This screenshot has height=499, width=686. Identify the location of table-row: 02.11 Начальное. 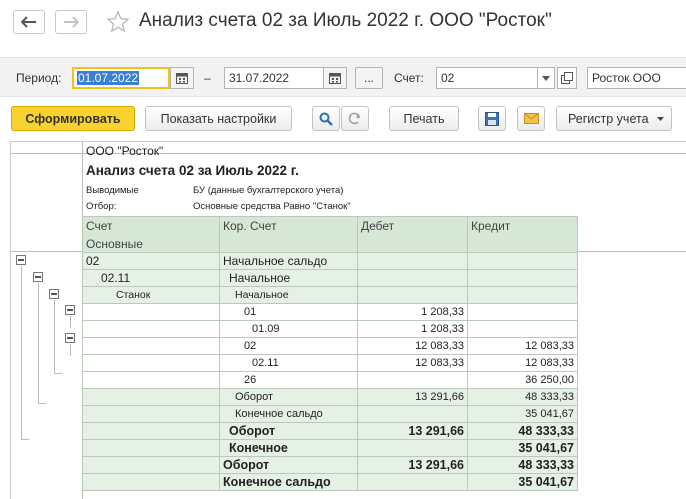
(330, 278).